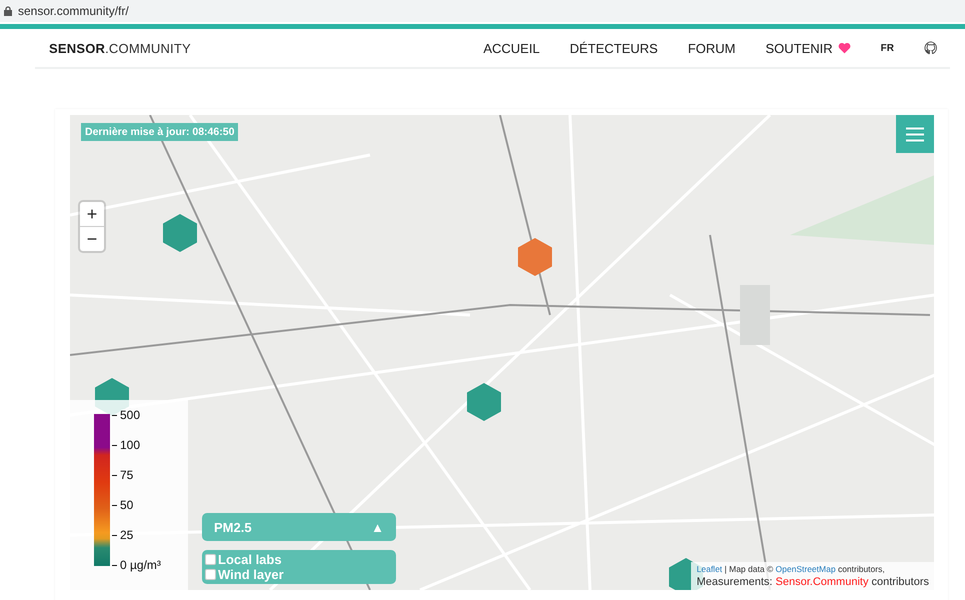 The width and height of the screenshot is (965, 600). What do you see at coordinates (931, 48) in the screenshot?
I see `github-icon` at bounding box center [931, 48].